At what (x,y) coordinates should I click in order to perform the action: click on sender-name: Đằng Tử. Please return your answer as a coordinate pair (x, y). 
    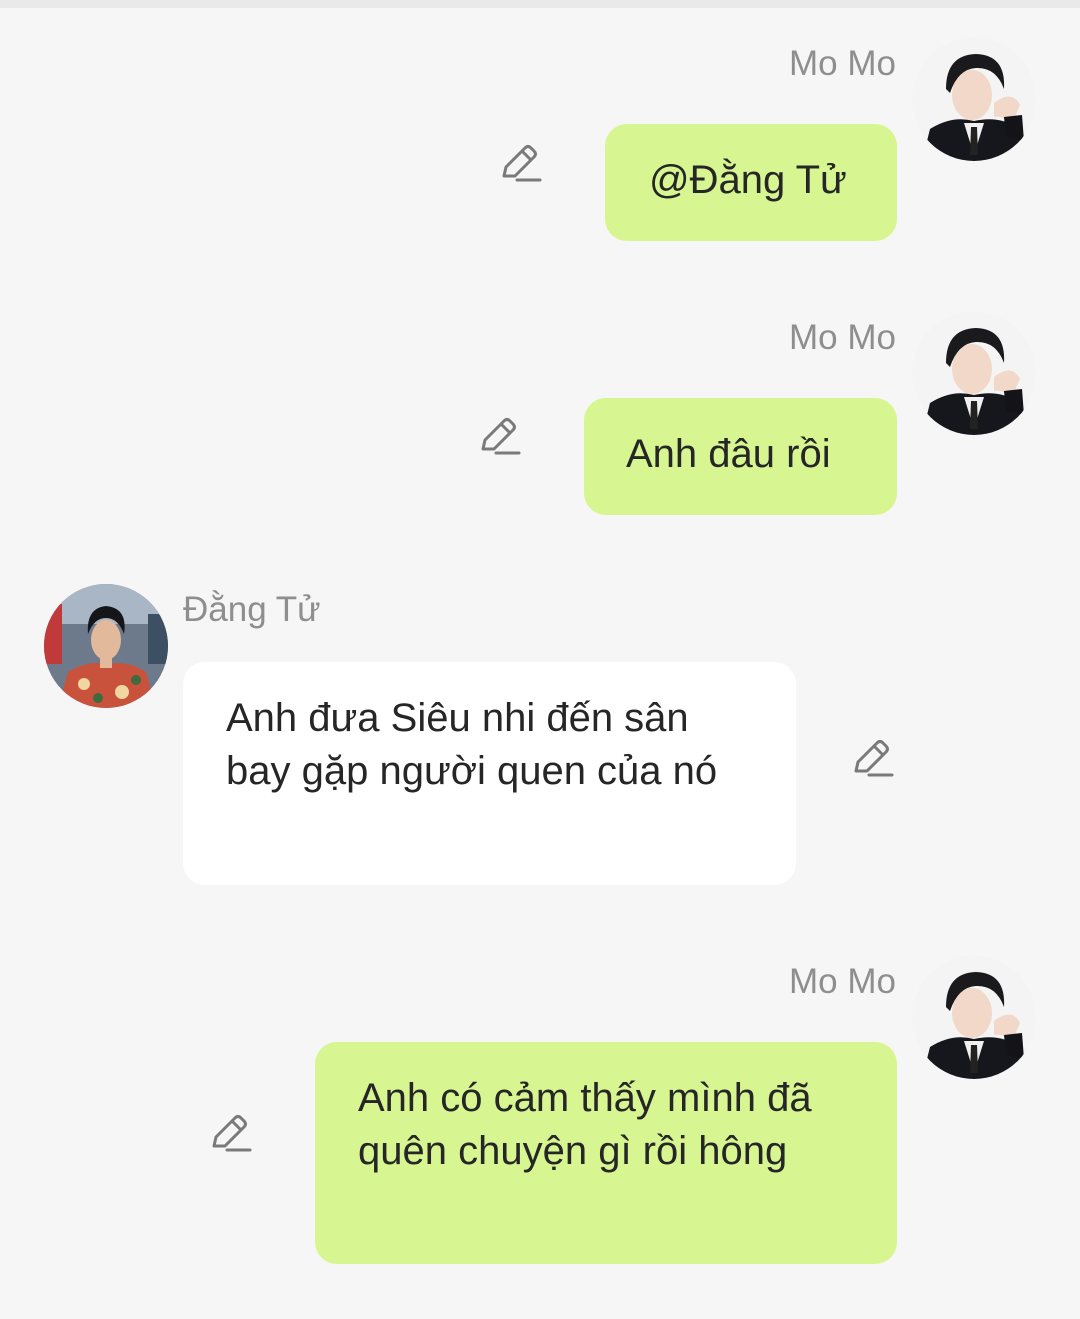
    Looking at the image, I should click on (252, 609).